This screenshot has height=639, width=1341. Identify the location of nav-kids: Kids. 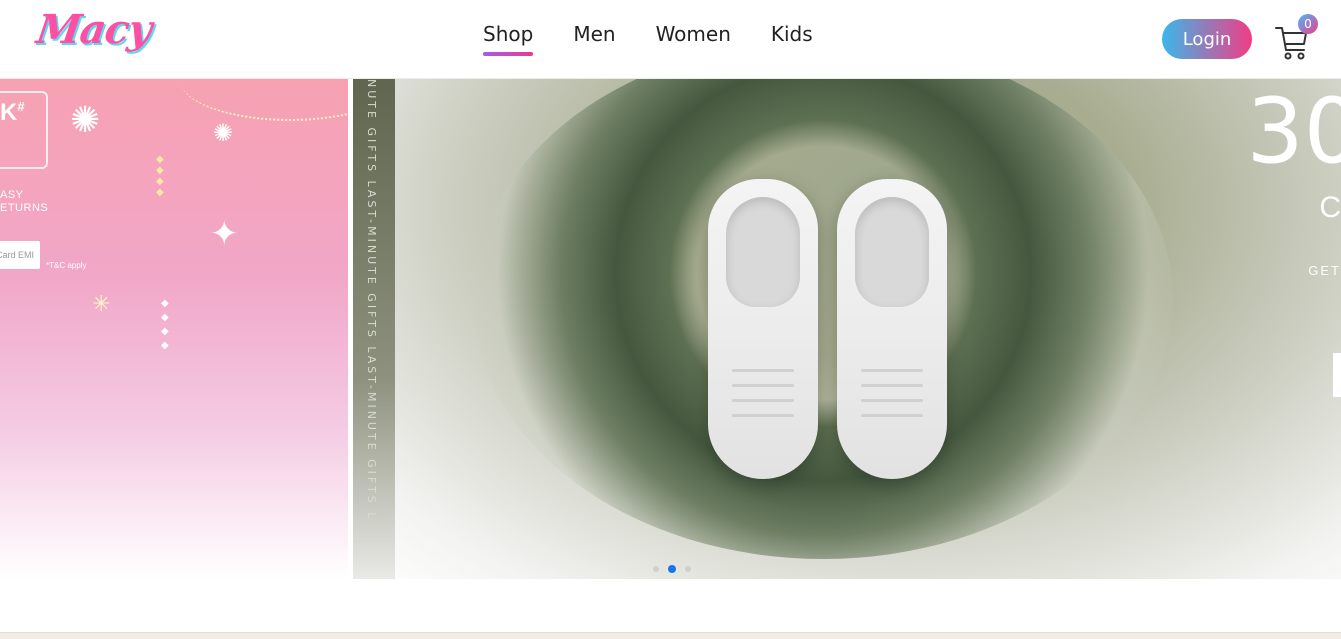
(792, 37).